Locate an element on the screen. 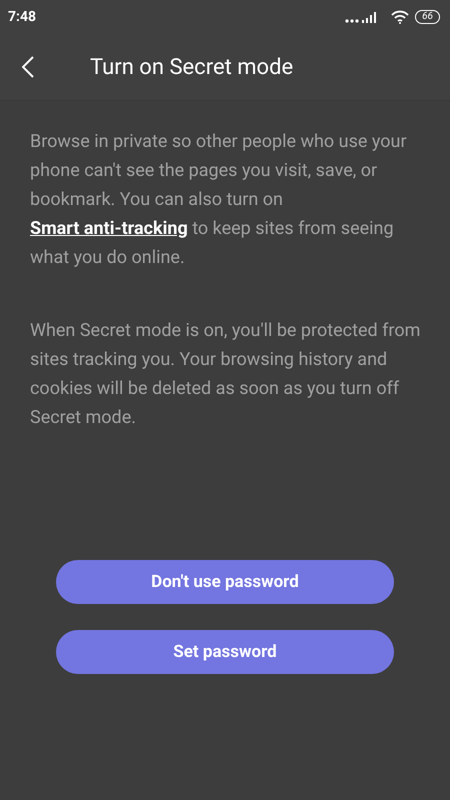 The image size is (450, 800). back-icon is located at coordinates (28, 67).